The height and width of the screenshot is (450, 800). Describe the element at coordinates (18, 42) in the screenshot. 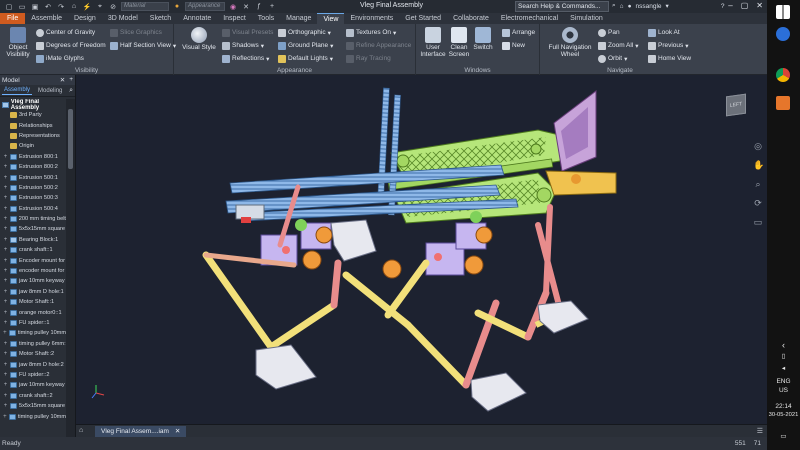

I see `object-visibility-button: Object Visibility` at that location.